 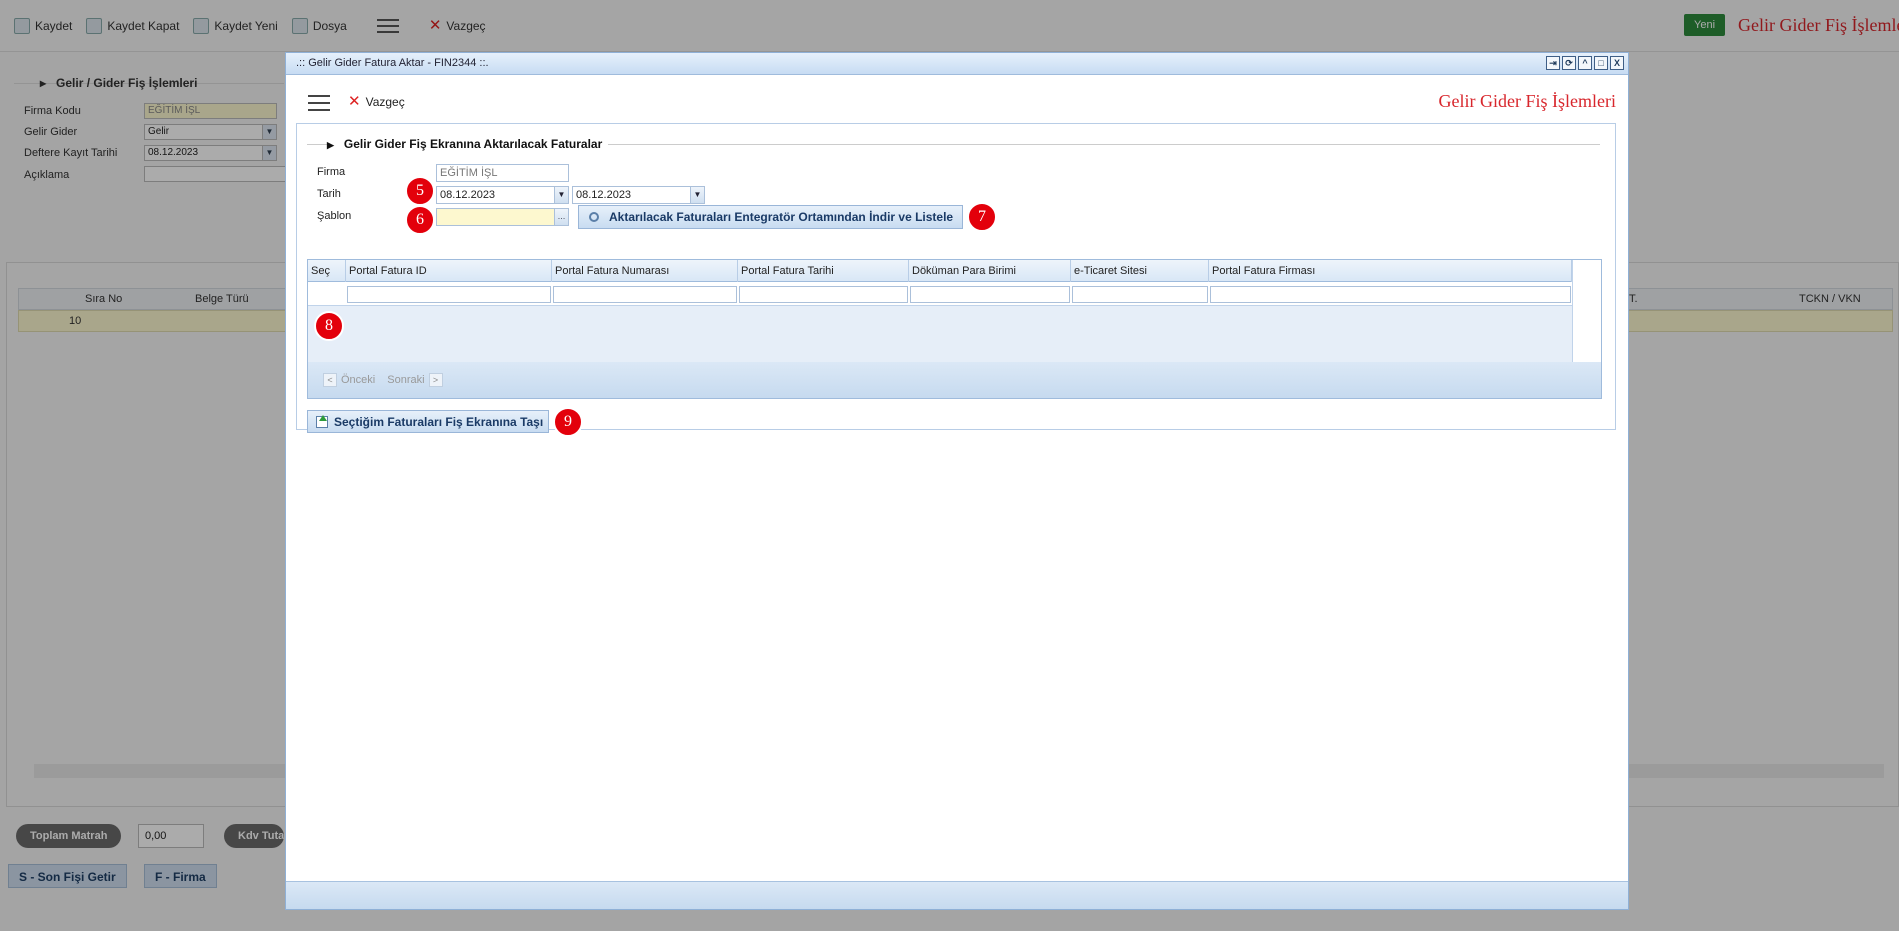 What do you see at coordinates (435, 380) in the screenshot?
I see `chevron-right-icon: >` at bounding box center [435, 380].